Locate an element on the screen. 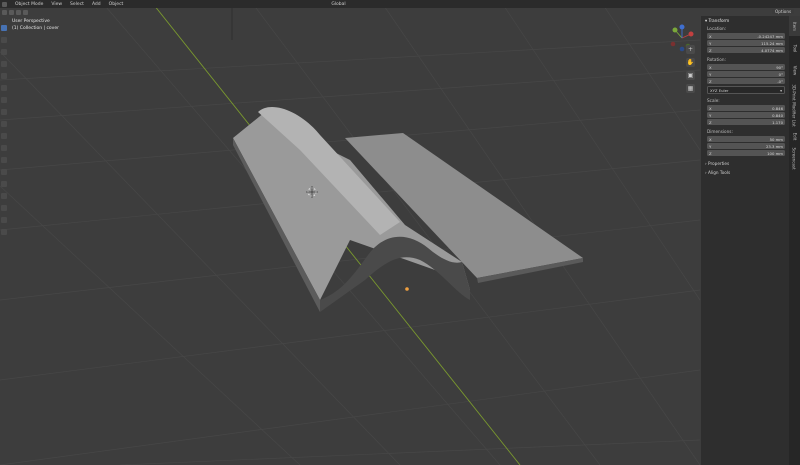 This screenshot has height=465, width=800. properties-section-header: › Properties is located at coordinates (745, 163).